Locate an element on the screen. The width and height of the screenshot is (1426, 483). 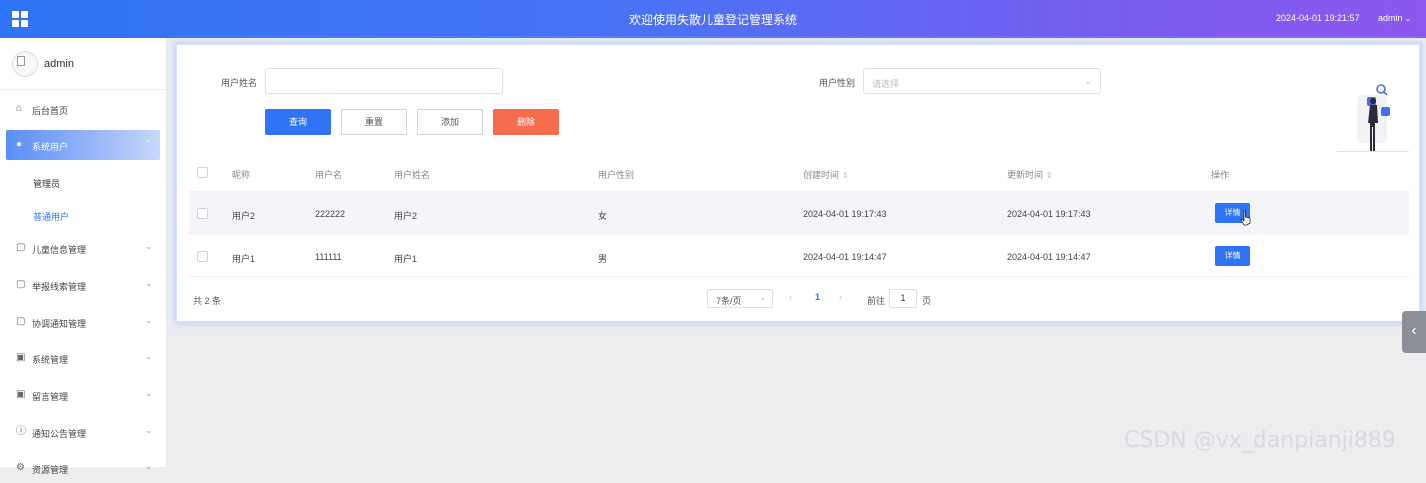
column-header-created: 创建时间 ⇕ is located at coordinates (826, 174).